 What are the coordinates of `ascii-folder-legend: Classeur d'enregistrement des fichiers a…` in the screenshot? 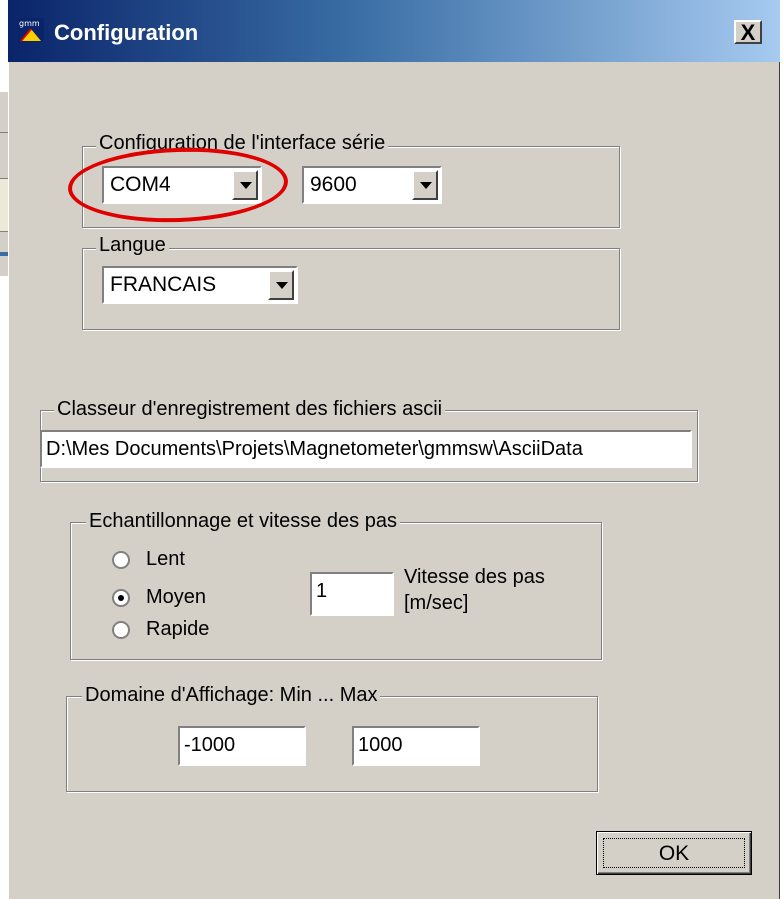 It's located at (250, 409).